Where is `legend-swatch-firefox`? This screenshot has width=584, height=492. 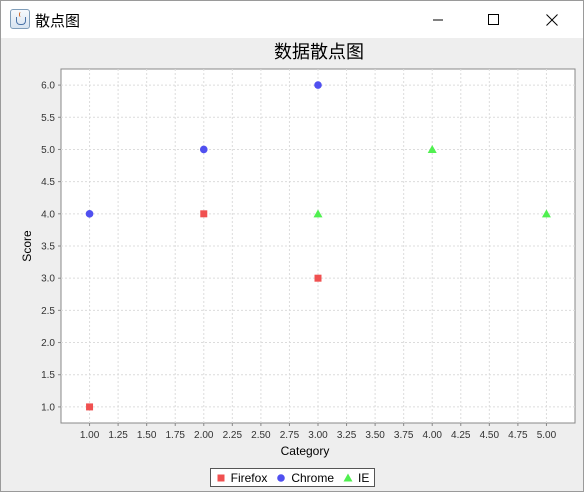 legend-swatch-firefox is located at coordinates (221, 477).